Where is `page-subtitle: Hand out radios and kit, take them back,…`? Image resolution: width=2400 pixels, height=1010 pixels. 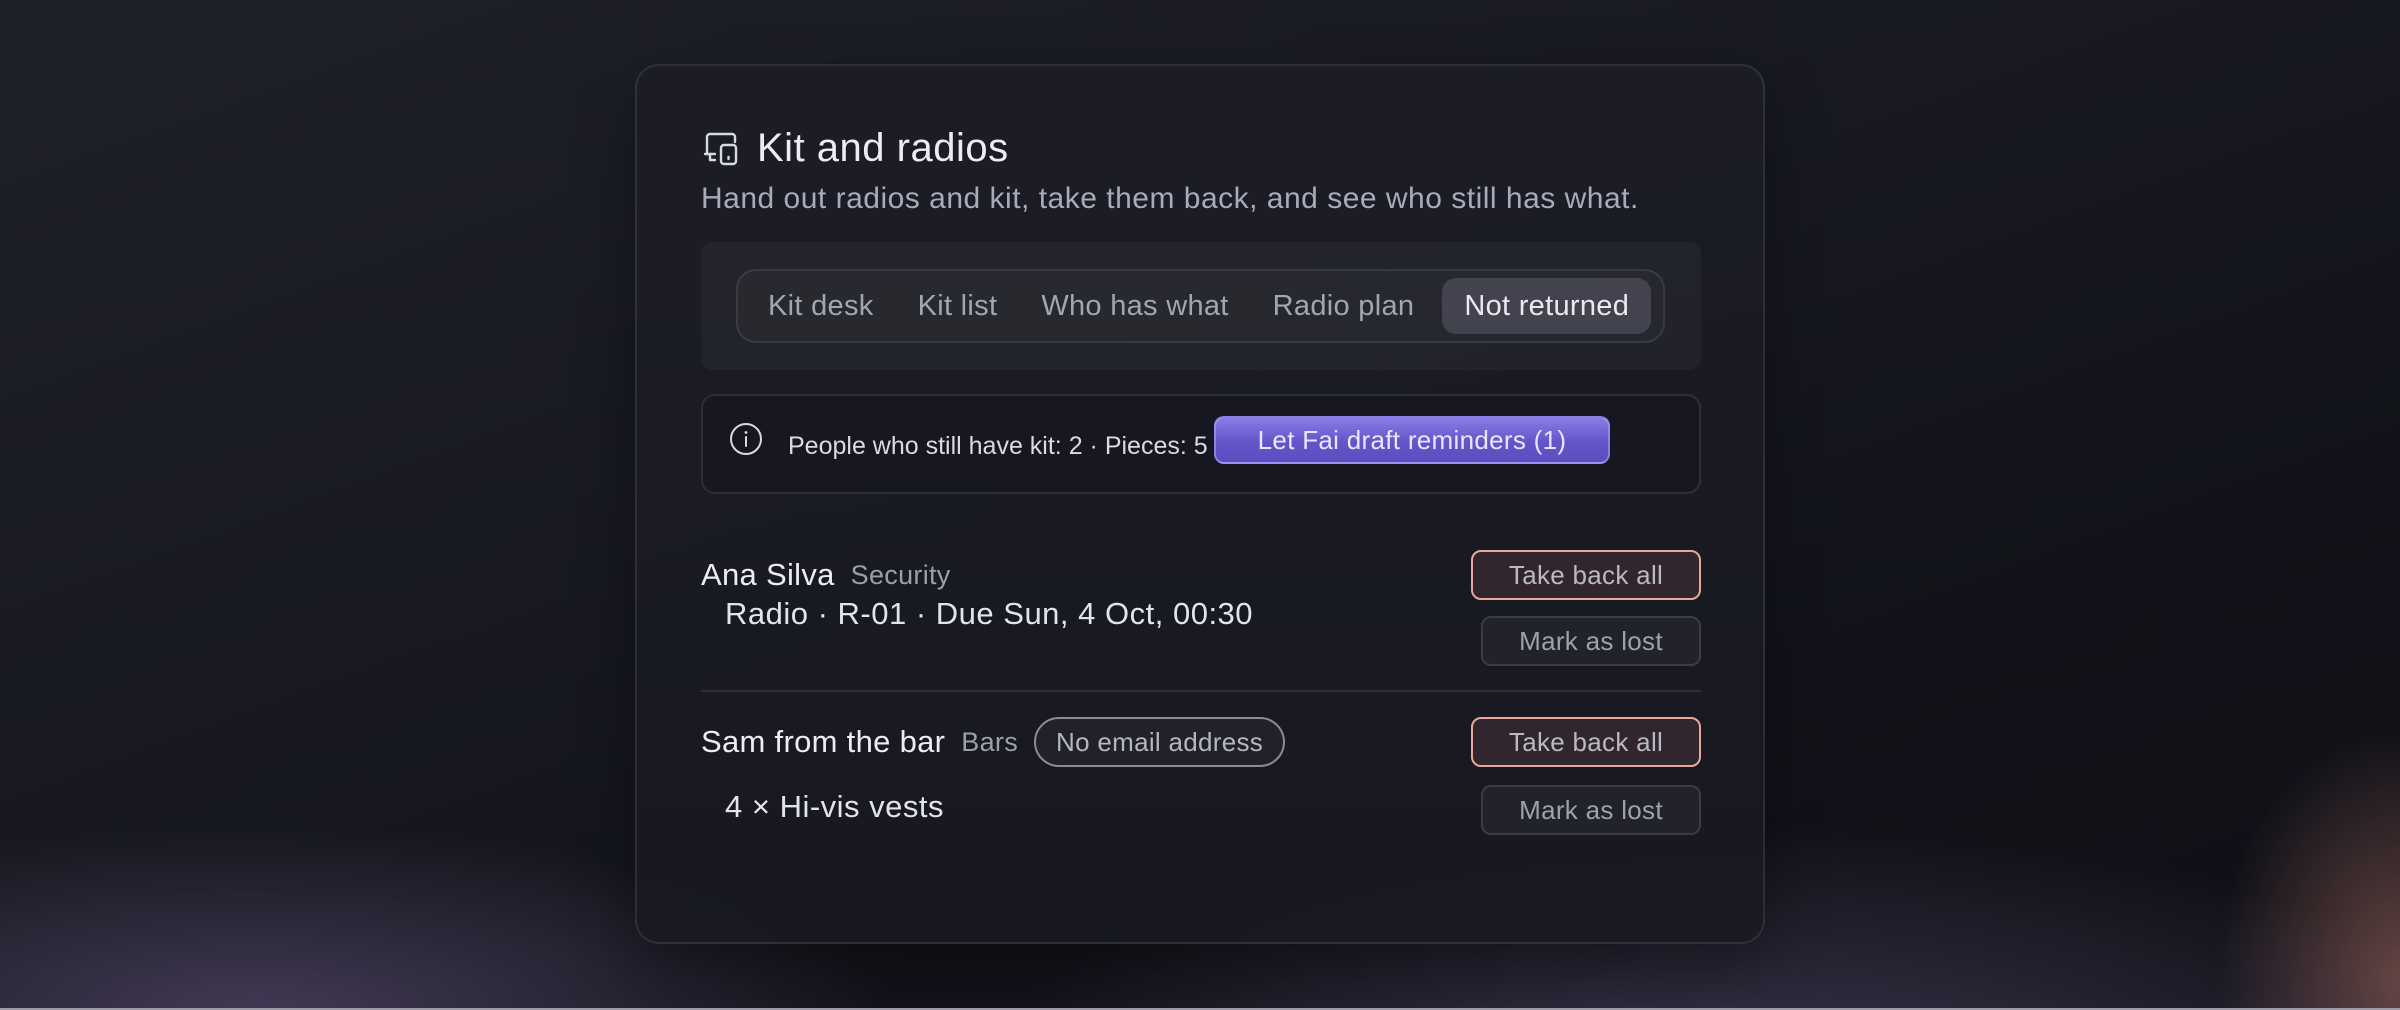 page-subtitle: Hand out radios and kit, take them back,… is located at coordinates (1170, 198).